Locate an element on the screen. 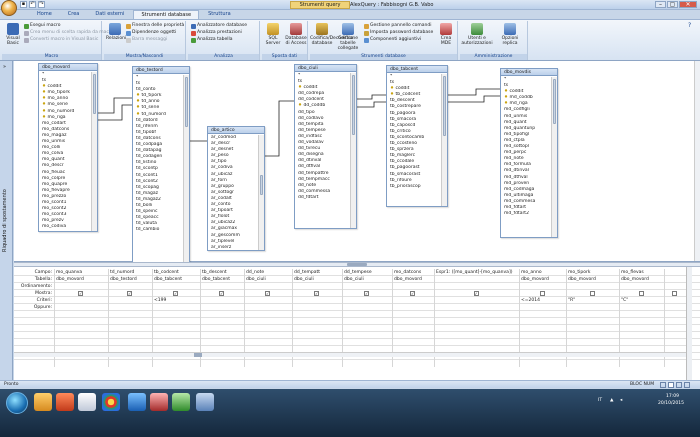 The width and height of the screenshot is (700, 437). codifica-button: Codifica/Decodifica database is located at coordinates (331, 34).